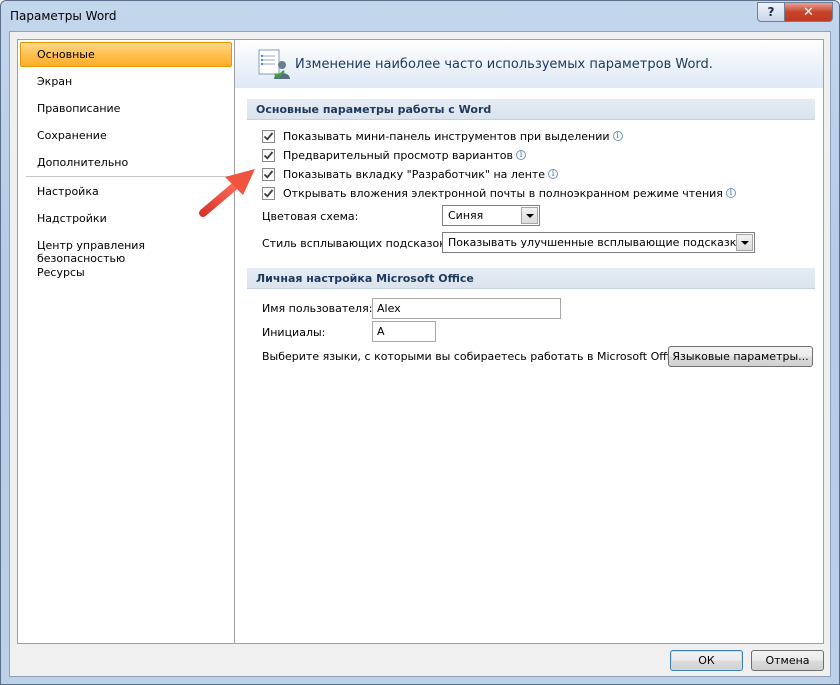 The width and height of the screenshot is (840, 685). What do you see at coordinates (63, 16) in the screenshot?
I see `window-title: Параметры Word` at bounding box center [63, 16].